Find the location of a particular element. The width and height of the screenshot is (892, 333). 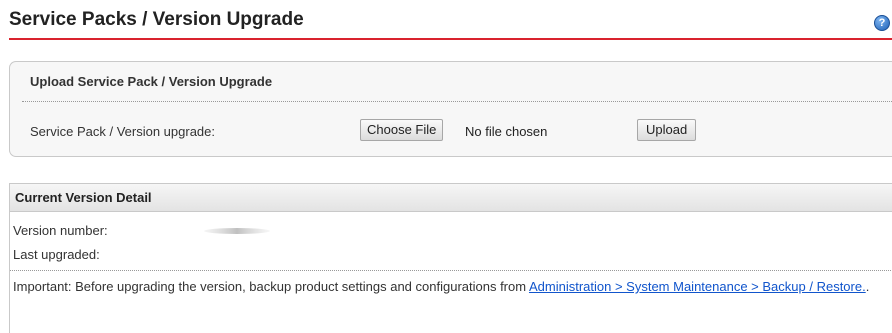

upload-panel-heading: Upload Service Pack / Version Upgrade is located at coordinates (151, 81).